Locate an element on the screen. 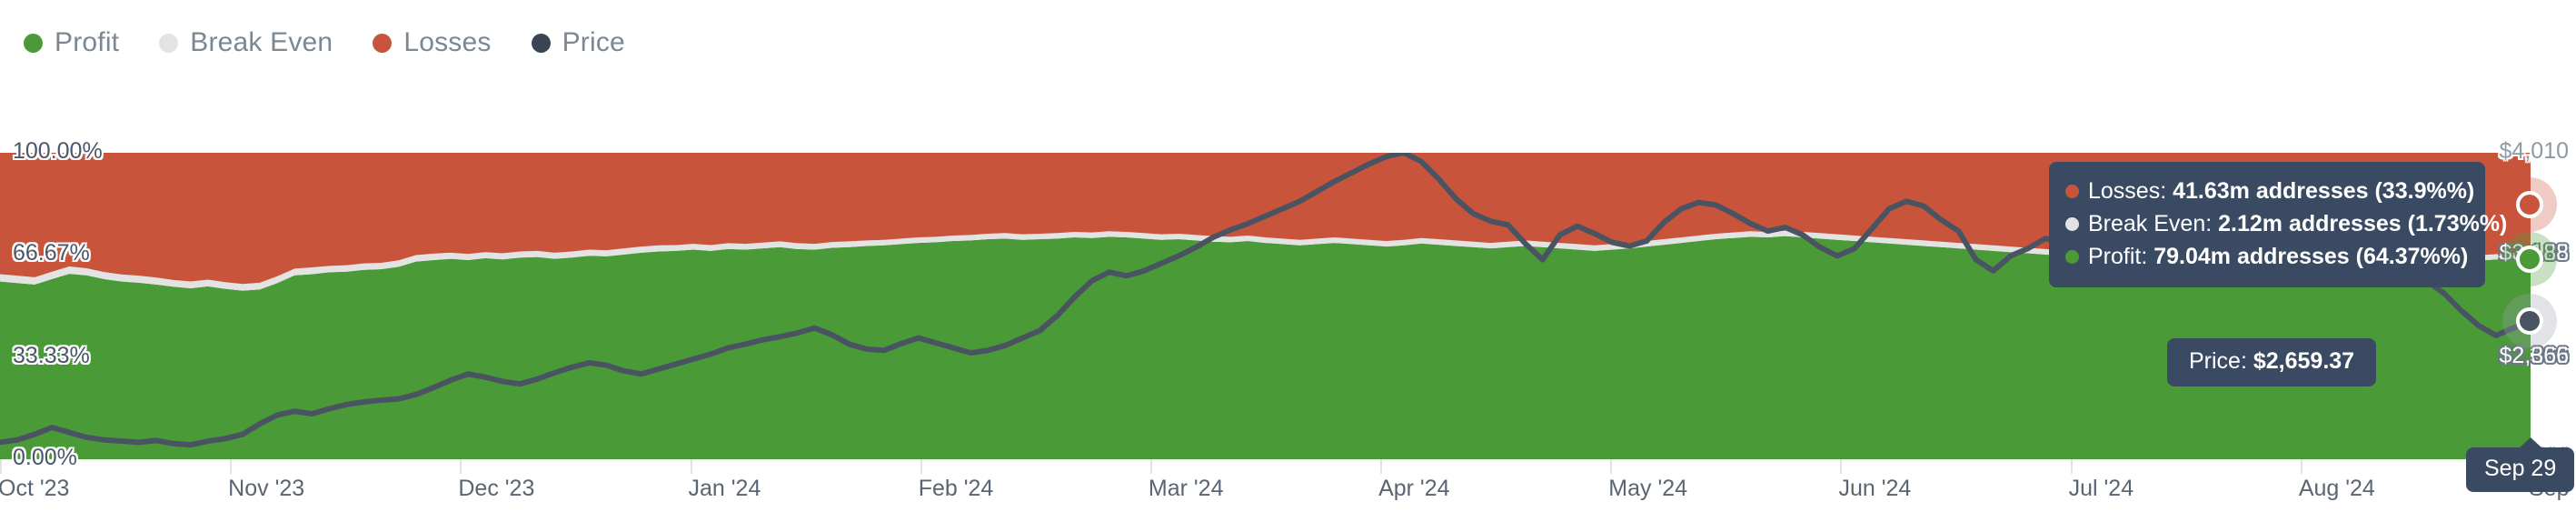 The width and height of the screenshot is (2576, 522). price-tooltip-label: Price: is located at coordinates (2221, 361).